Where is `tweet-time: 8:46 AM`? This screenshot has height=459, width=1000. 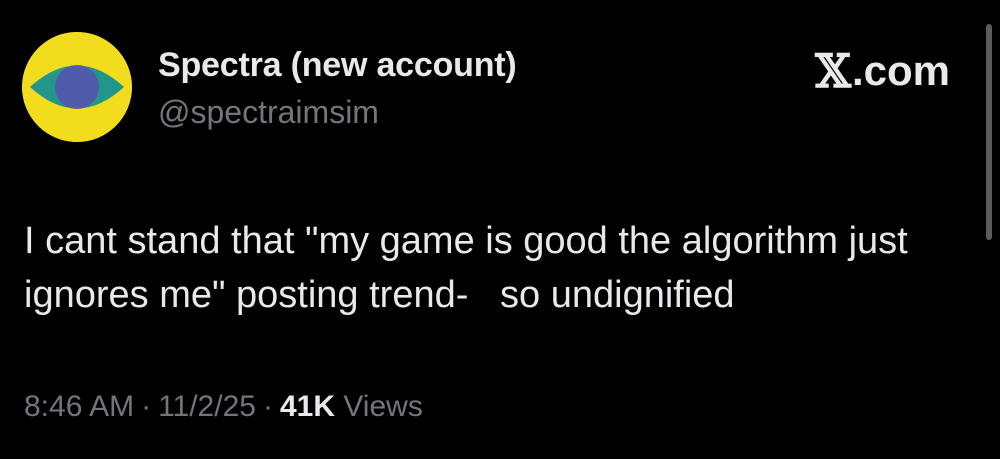 tweet-time: 8:46 AM is located at coordinates (79, 406).